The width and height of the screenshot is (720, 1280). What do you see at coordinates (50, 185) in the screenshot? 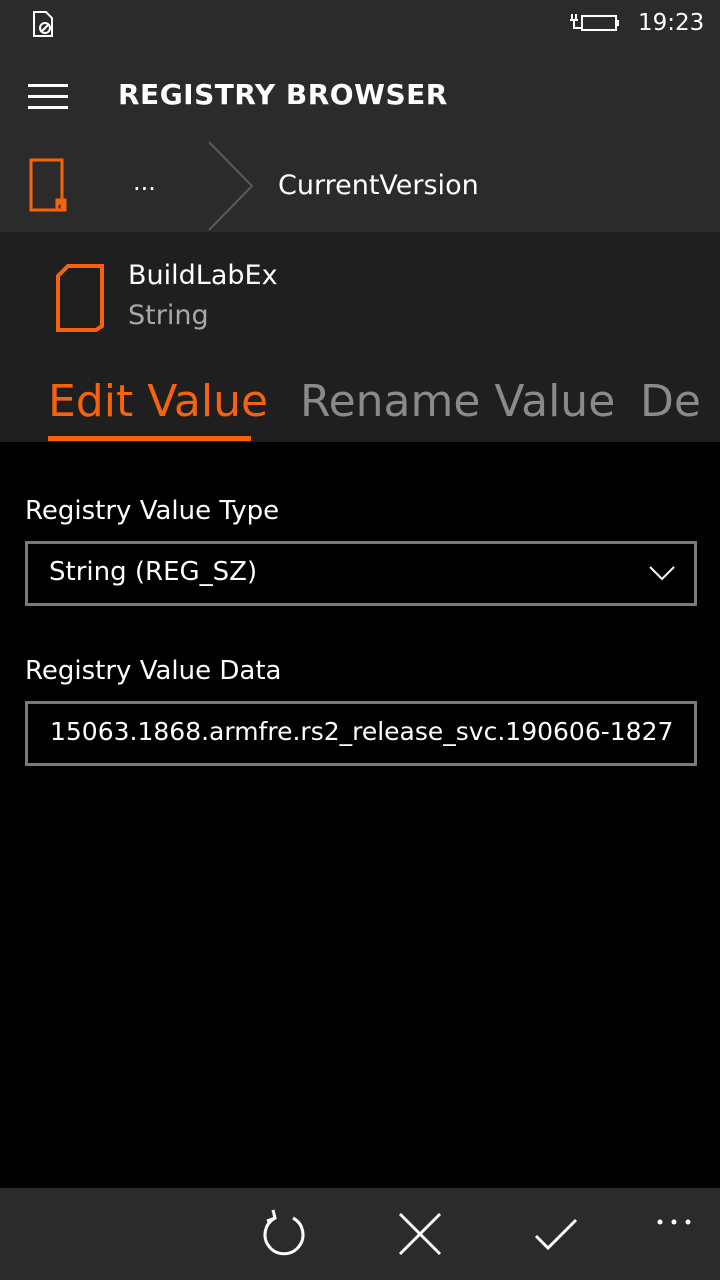
I see `registry-root-icon` at bounding box center [50, 185].